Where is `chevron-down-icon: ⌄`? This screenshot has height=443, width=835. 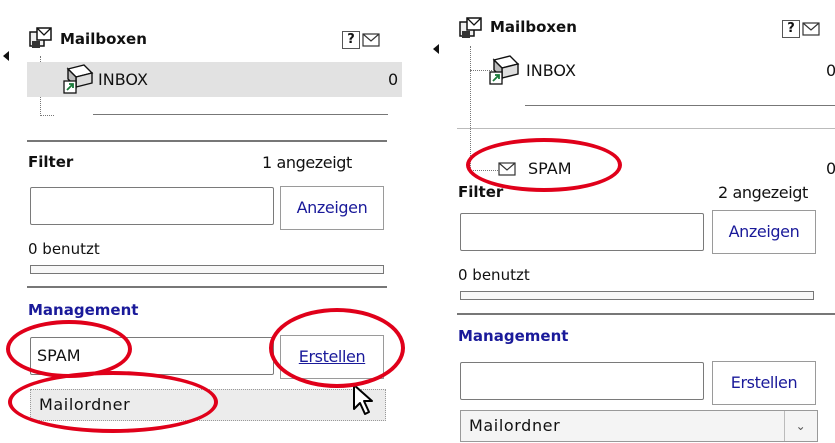 chevron-down-icon: ⌄ is located at coordinates (800, 426).